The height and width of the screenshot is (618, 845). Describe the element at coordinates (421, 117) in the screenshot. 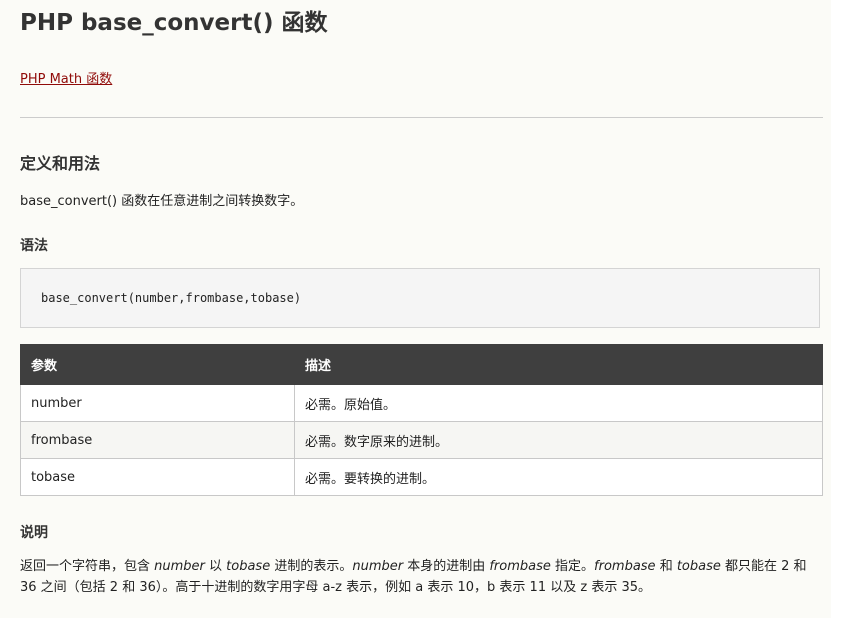

I see `divider` at that location.